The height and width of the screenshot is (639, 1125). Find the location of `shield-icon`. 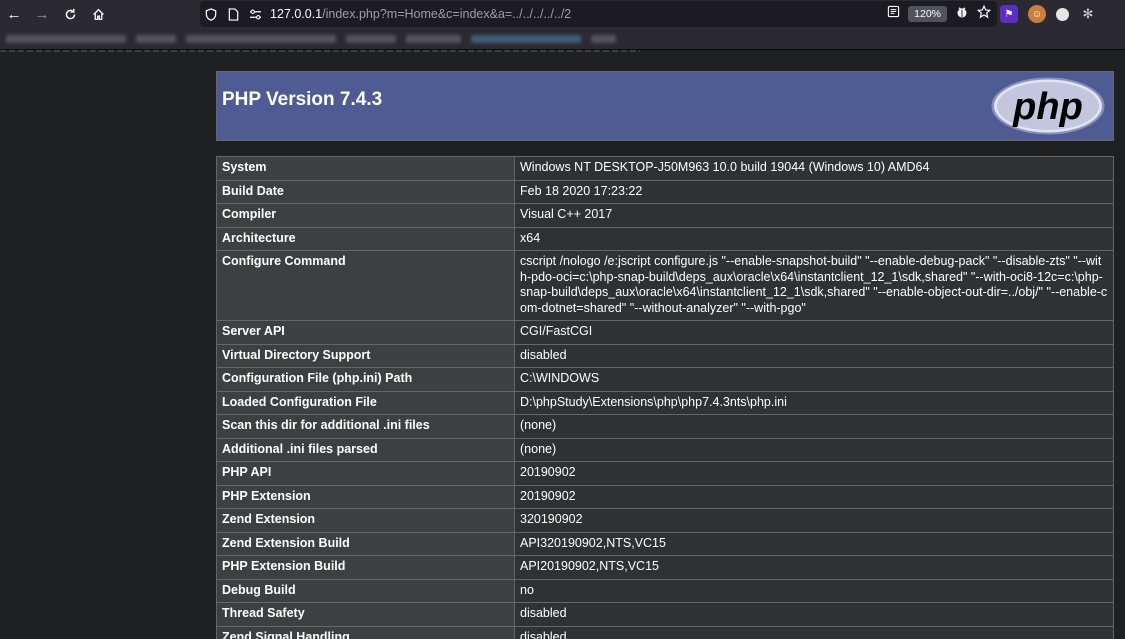

shield-icon is located at coordinates (211, 14).